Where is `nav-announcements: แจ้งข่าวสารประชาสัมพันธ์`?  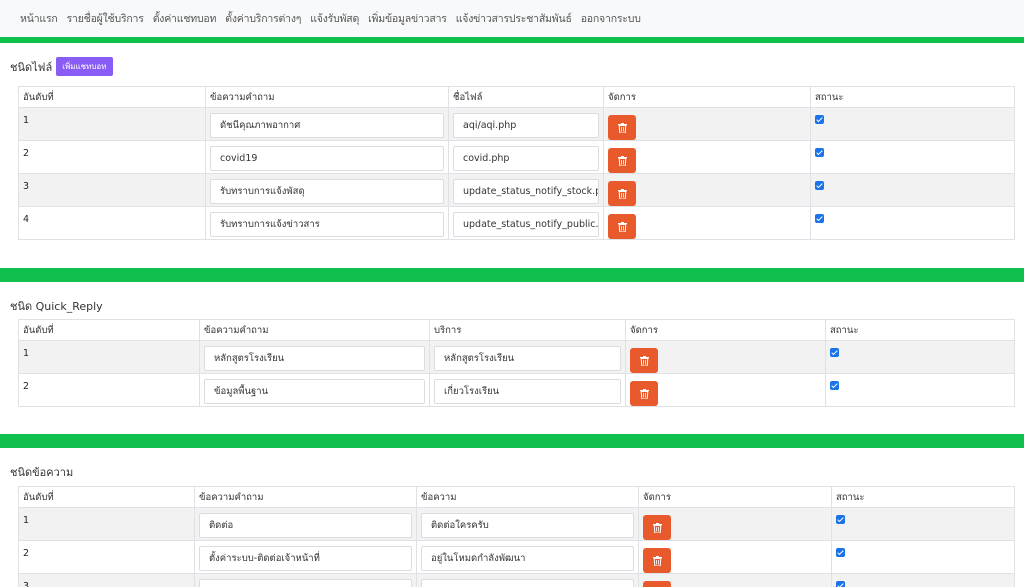 nav-announcements: แจ้งข่าวสารประชาสัมพันธ์ is located at coordinates (514, 18).